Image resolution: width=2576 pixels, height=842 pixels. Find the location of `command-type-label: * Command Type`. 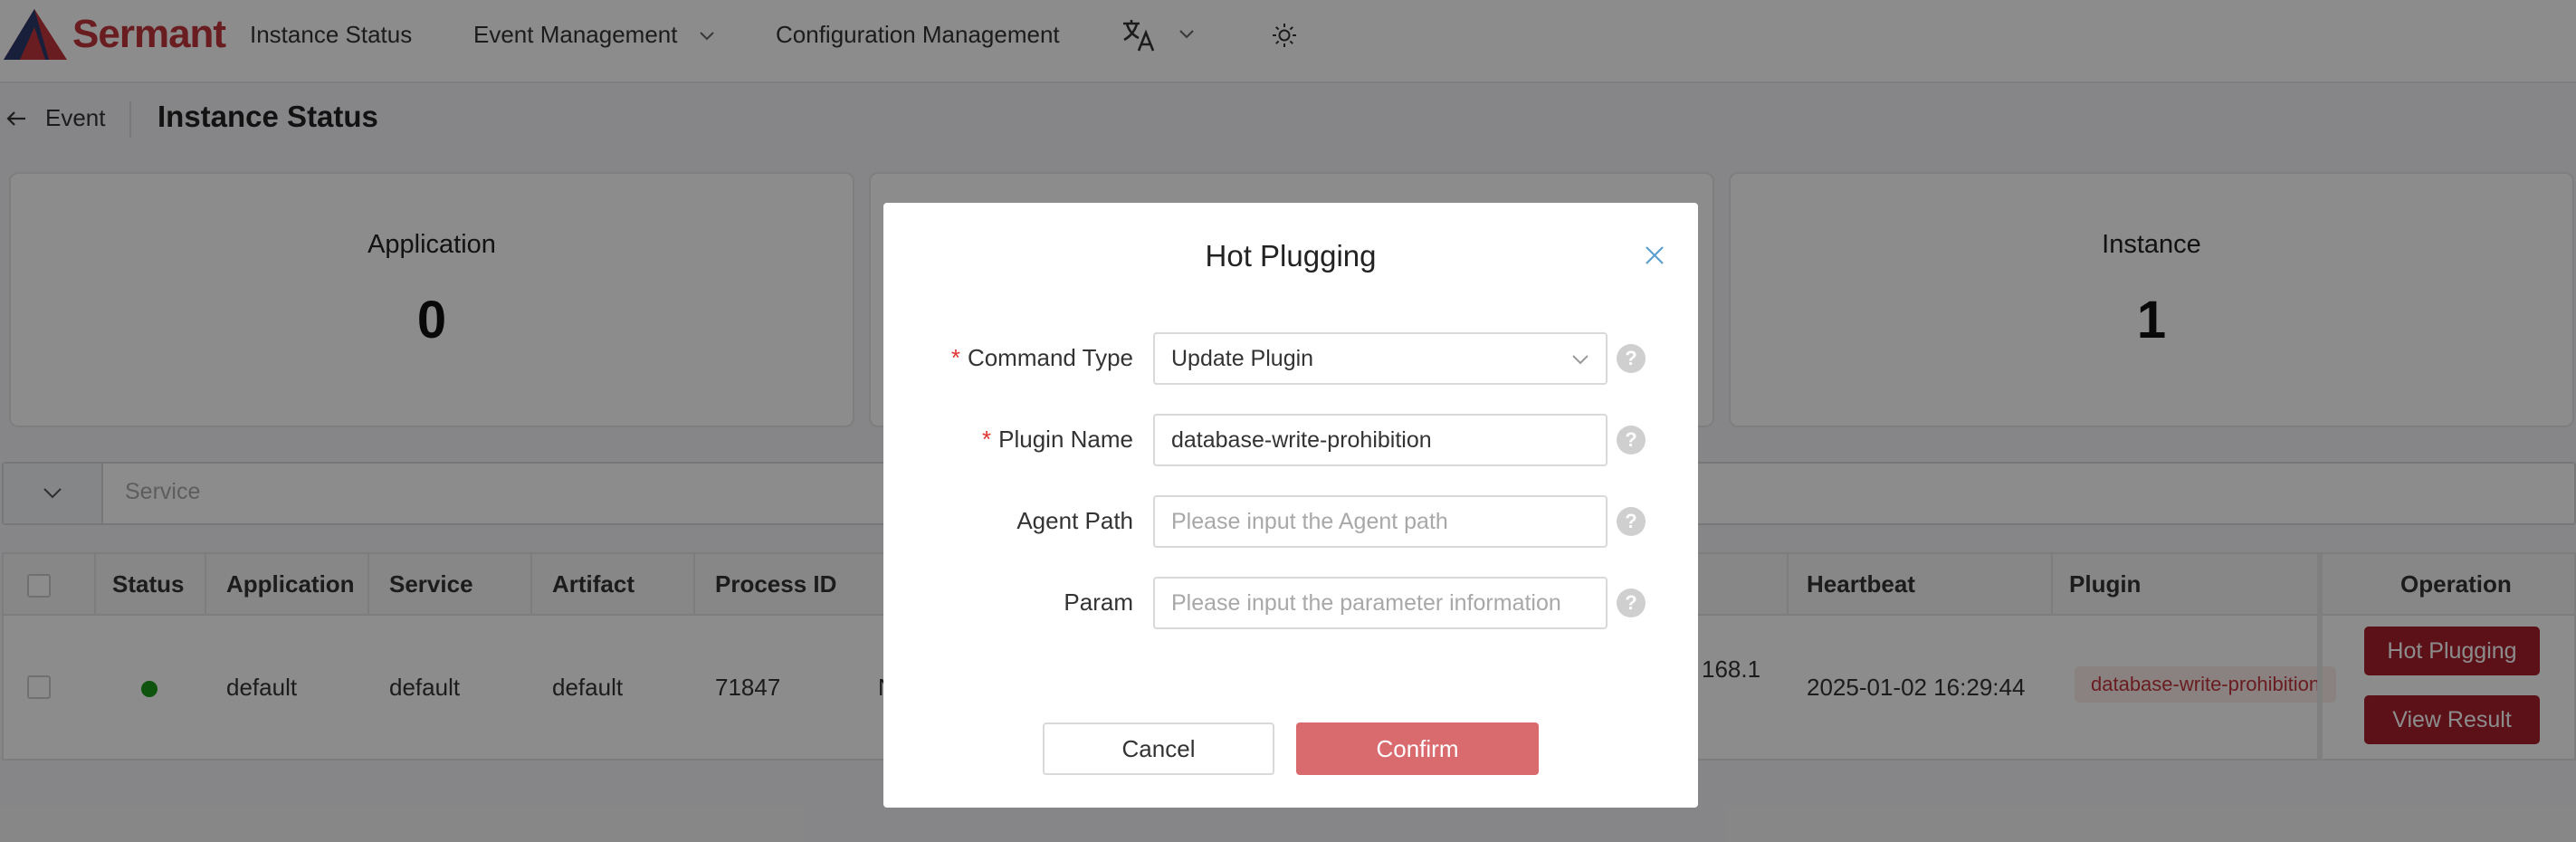

command-type-label: * Command Type is located at coordinates (998, 358).